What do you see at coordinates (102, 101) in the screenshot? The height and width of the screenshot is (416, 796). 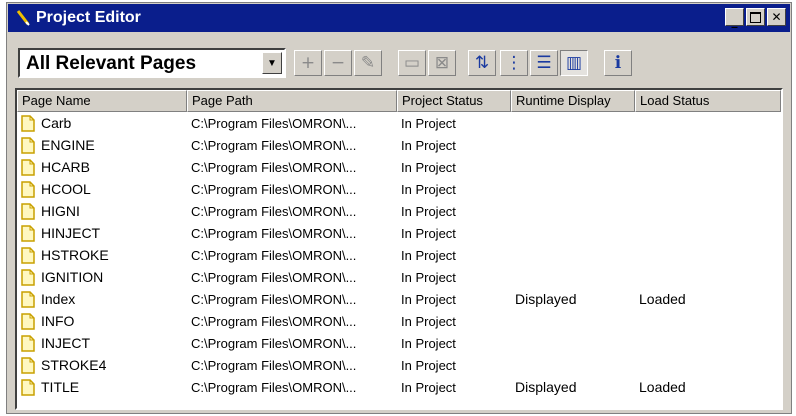 I see `column-header: Page Name` at bounding box center [102, 101].